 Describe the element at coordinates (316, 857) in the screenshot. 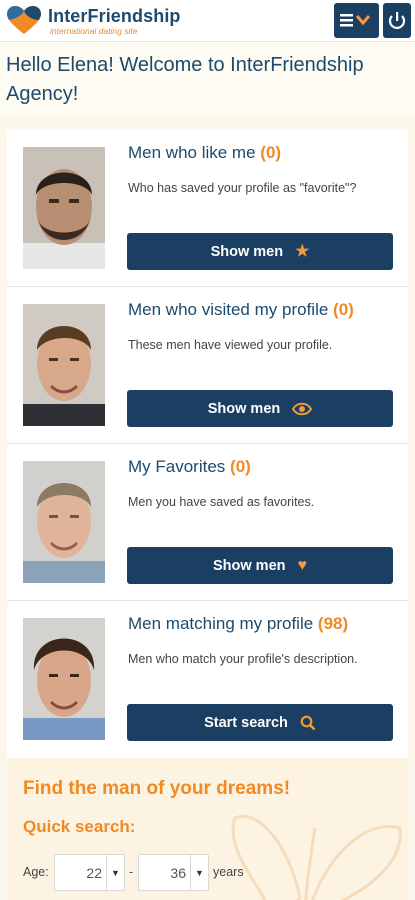

I see `butterfly-watermark-icon` at that location.